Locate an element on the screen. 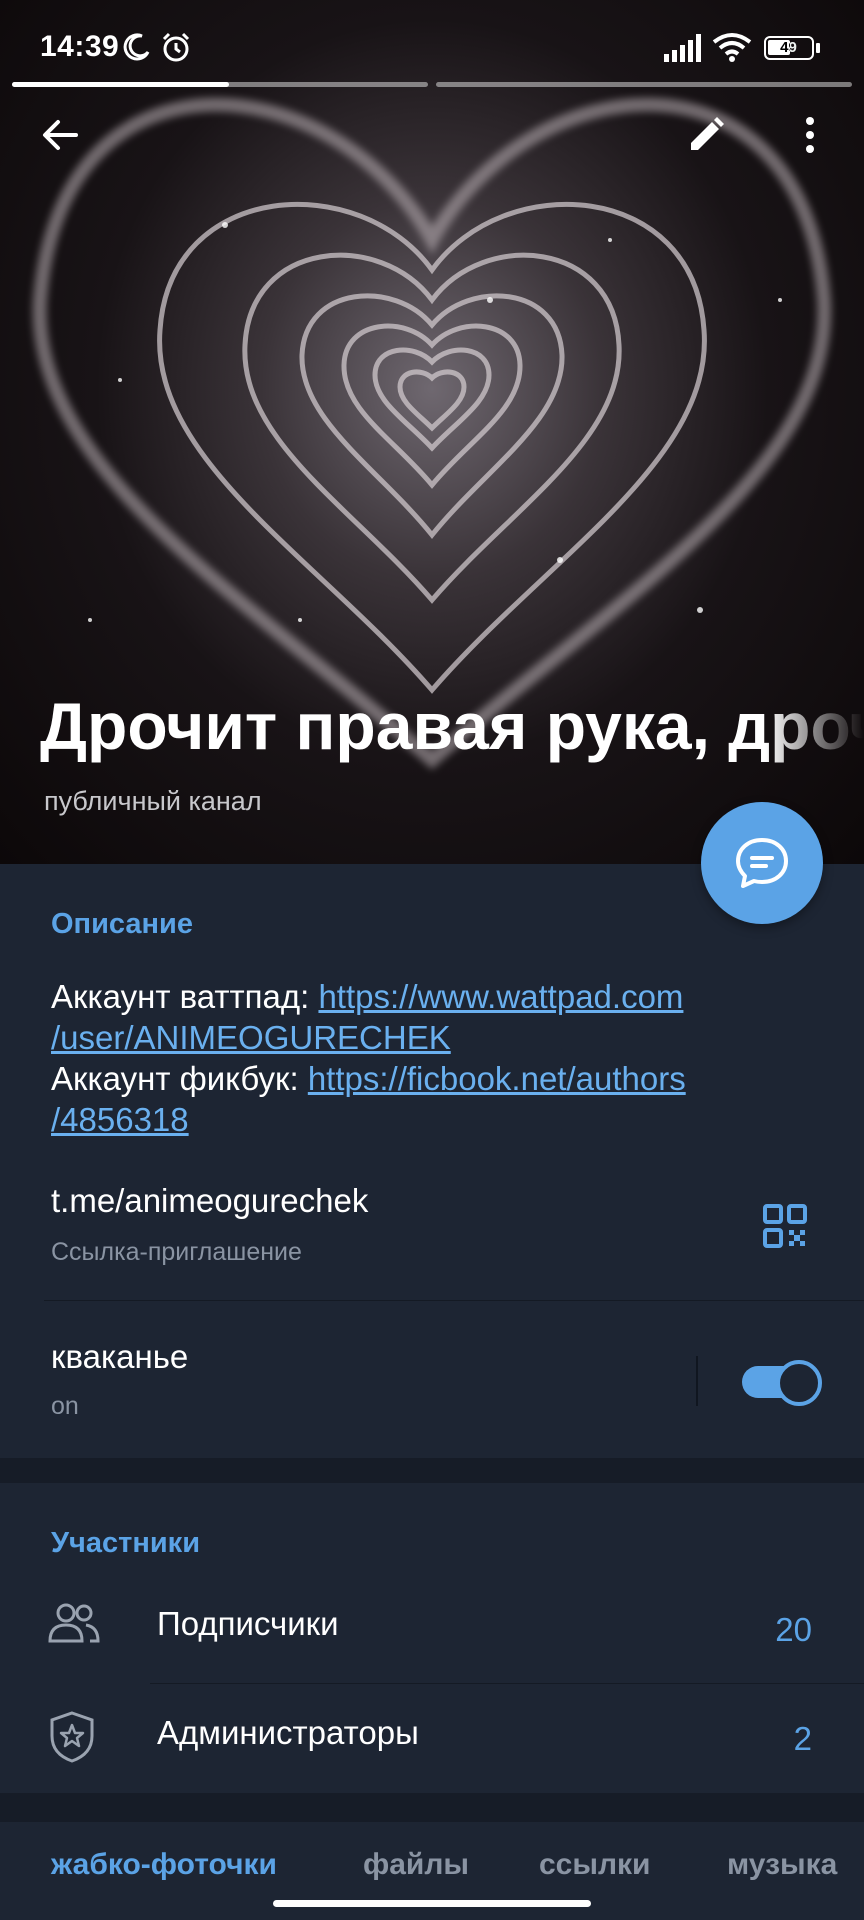  kvakanye-switch is located at coordinates (782, 1383).